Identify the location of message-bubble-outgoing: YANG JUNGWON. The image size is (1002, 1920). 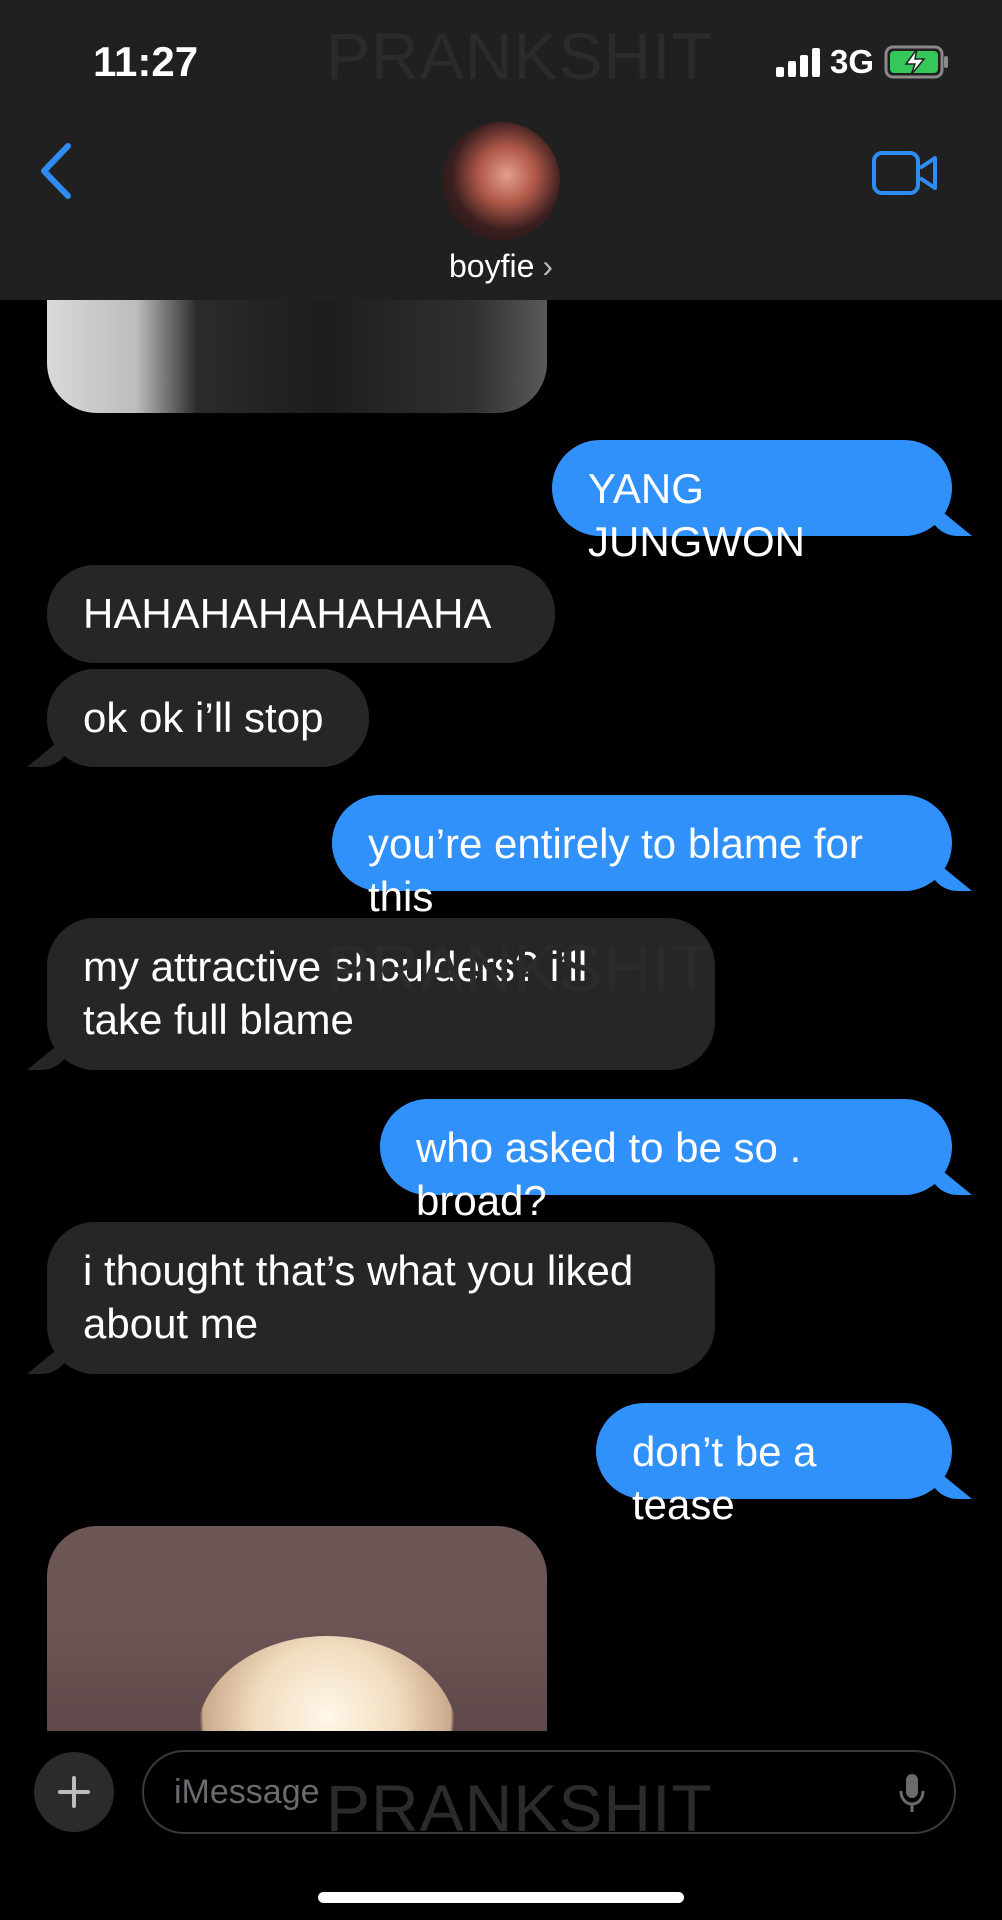
(752, 502).